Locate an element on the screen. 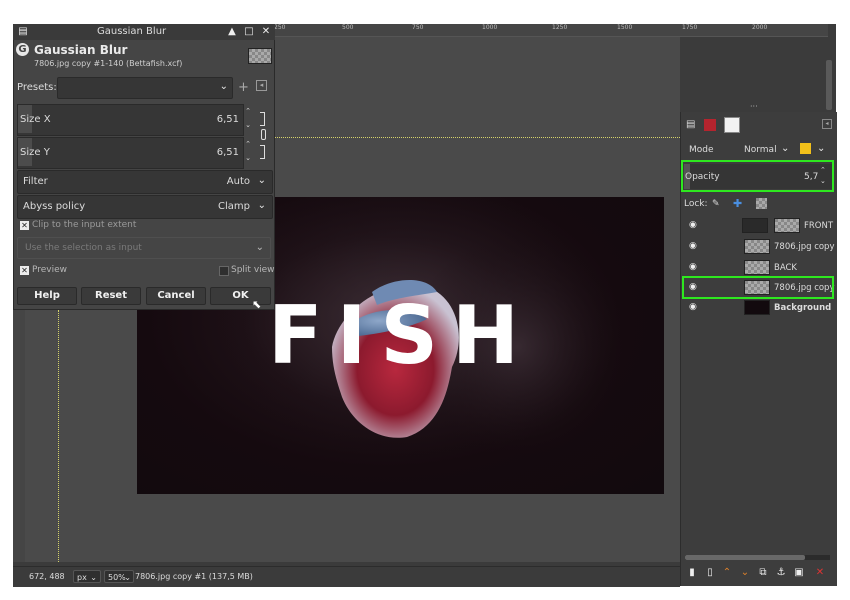 The height and width of the screenshot is (600, 850). filter-value: Auto is located at coordinates (238, 181).